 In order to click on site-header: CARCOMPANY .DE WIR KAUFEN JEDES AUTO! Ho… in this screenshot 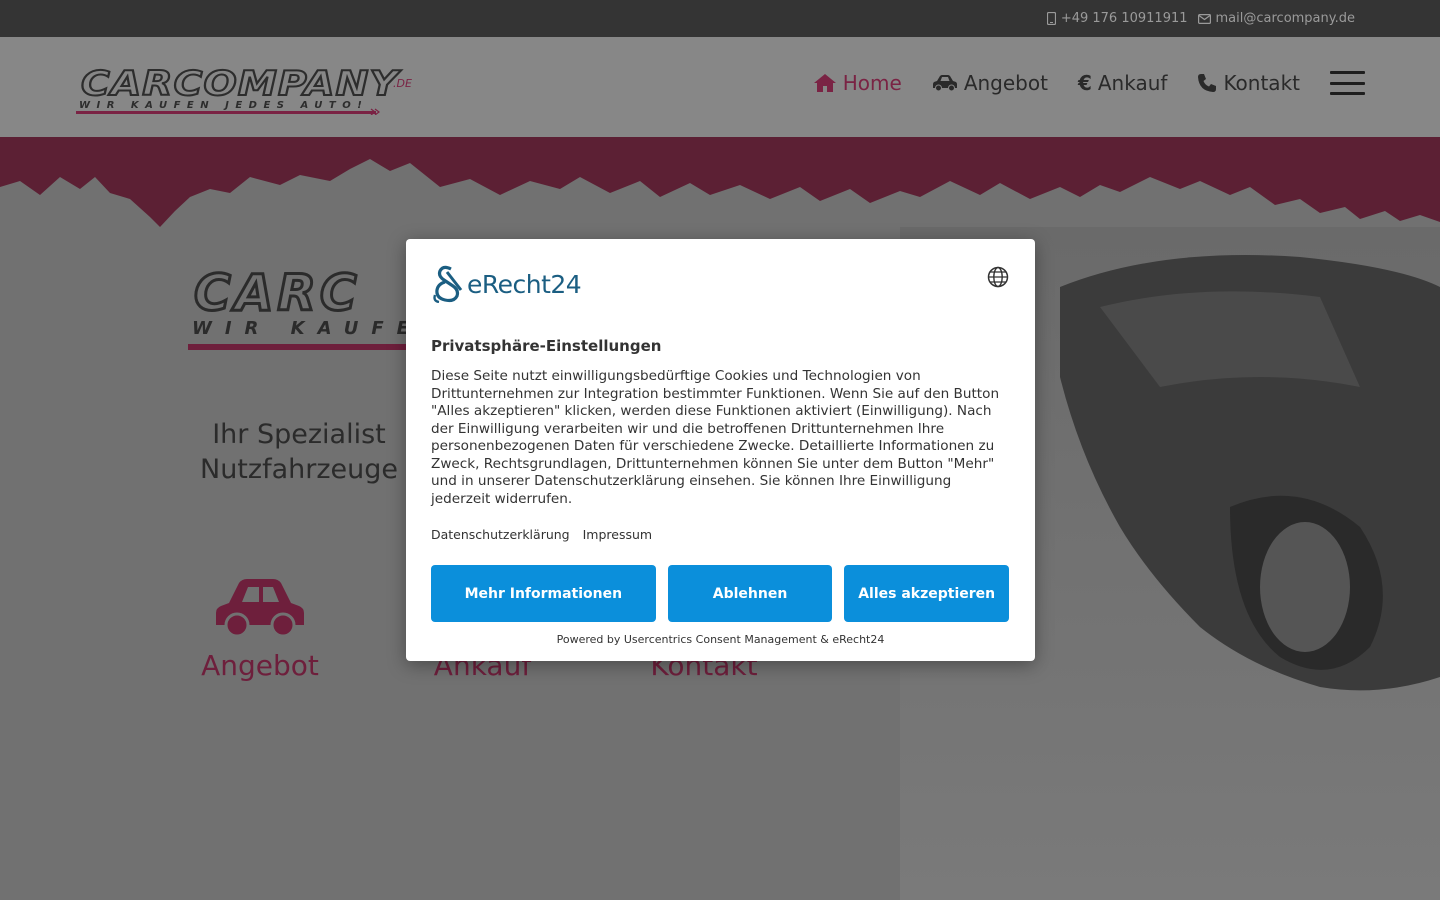, I will do `click(720, 87)`.